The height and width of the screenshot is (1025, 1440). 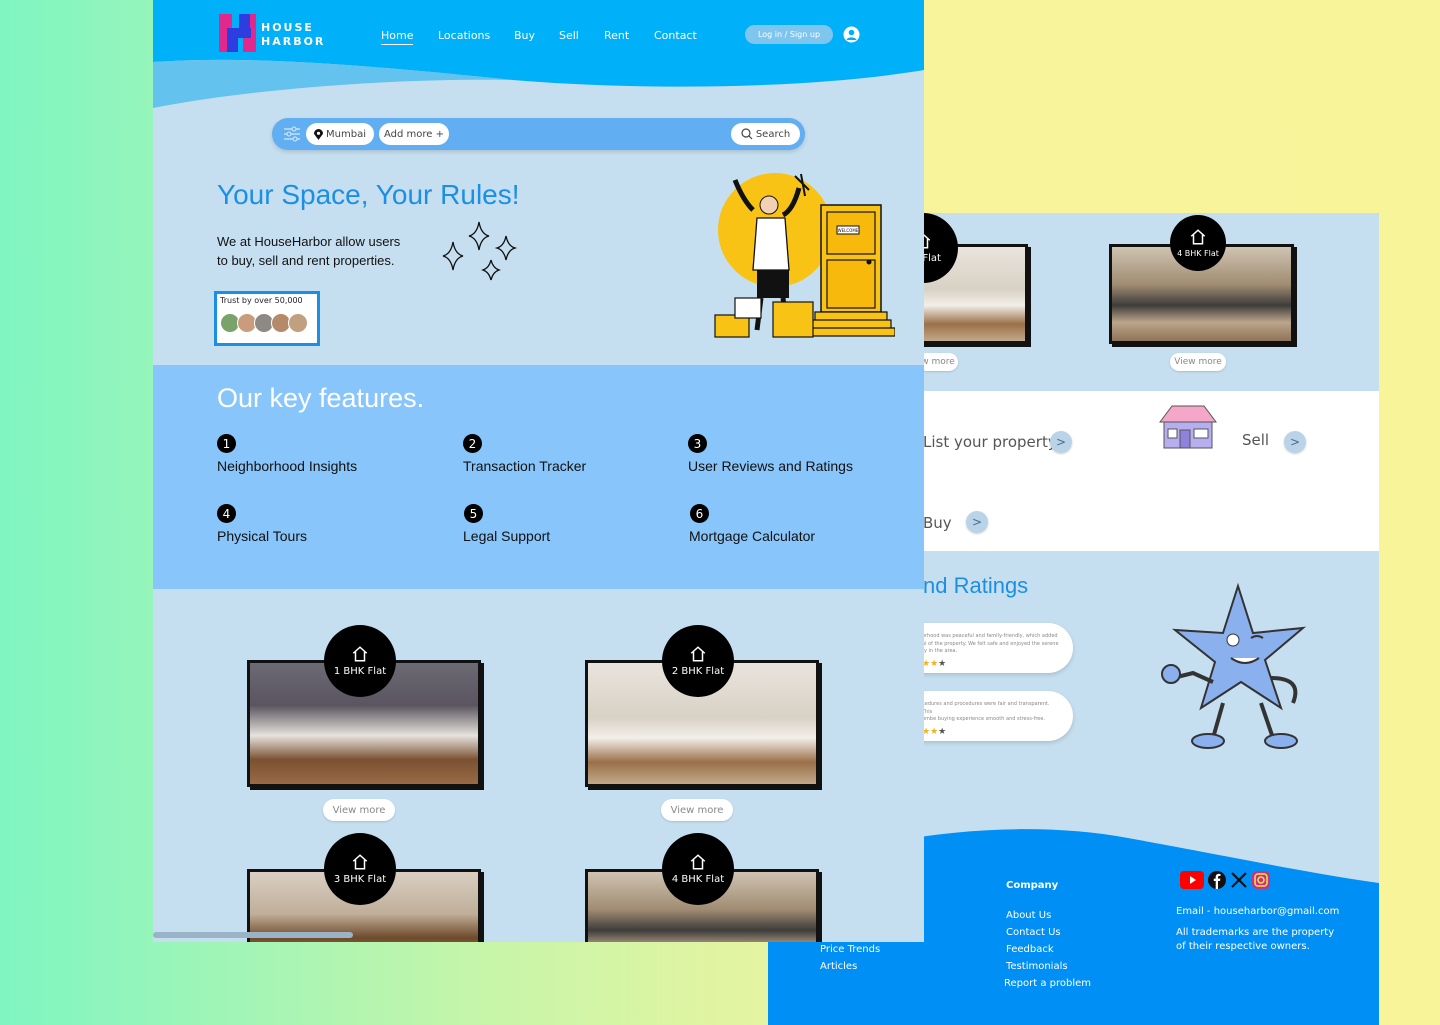 I want to click on house-harbor-logo, so click(x=237, y=33).